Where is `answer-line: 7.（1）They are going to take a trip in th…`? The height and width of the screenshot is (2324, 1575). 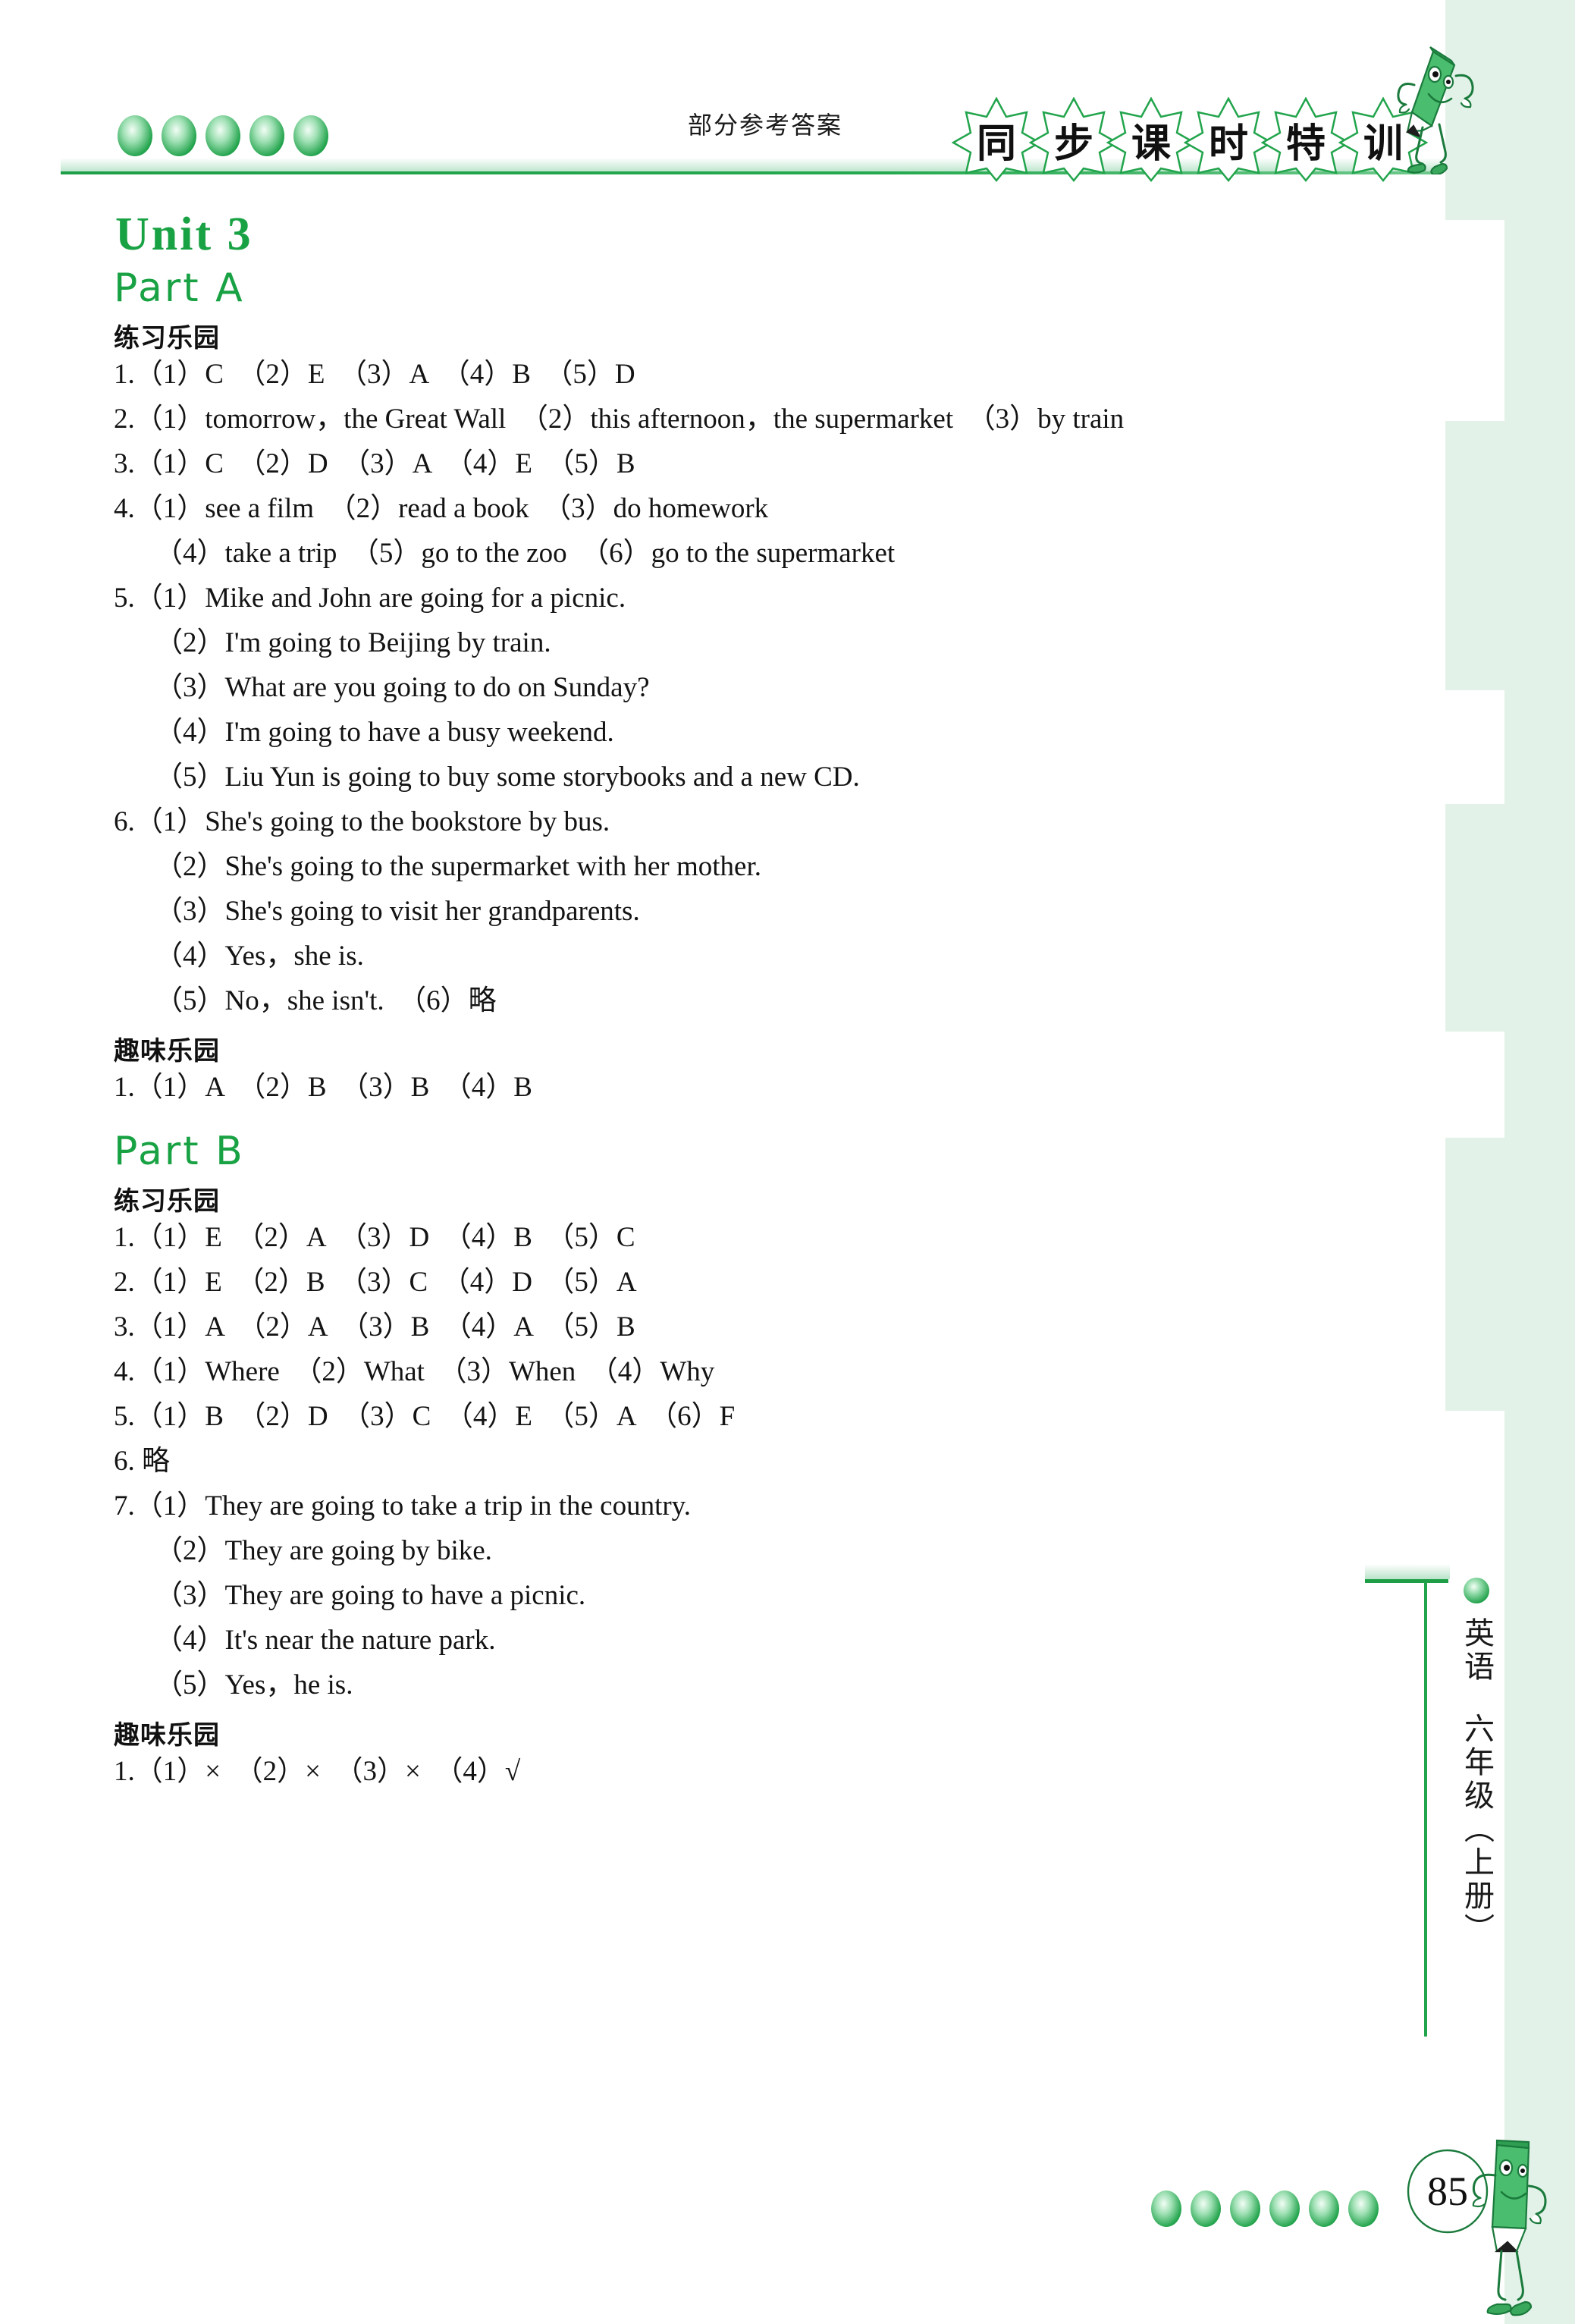 answer-line: 7.（1）They are going to take a trip in th… is located at coordinates (403, 1506).